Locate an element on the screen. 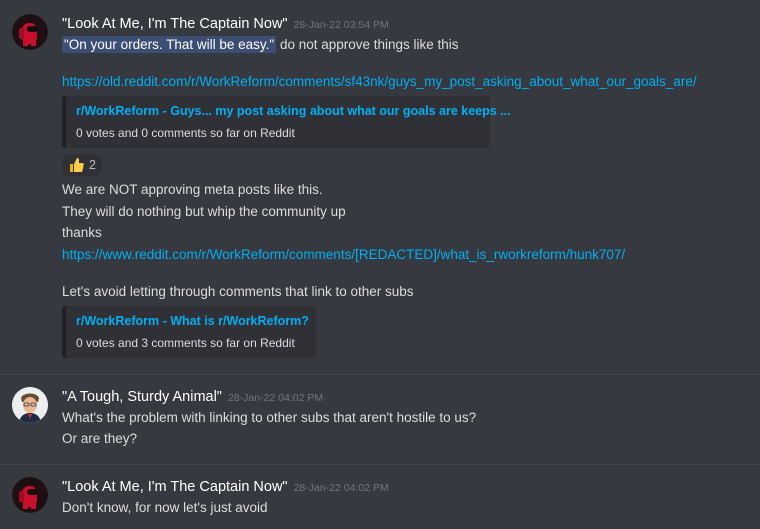 This screenshot has width=760, height=529. thumbs-up-icon is located at coordinates (77, 165).